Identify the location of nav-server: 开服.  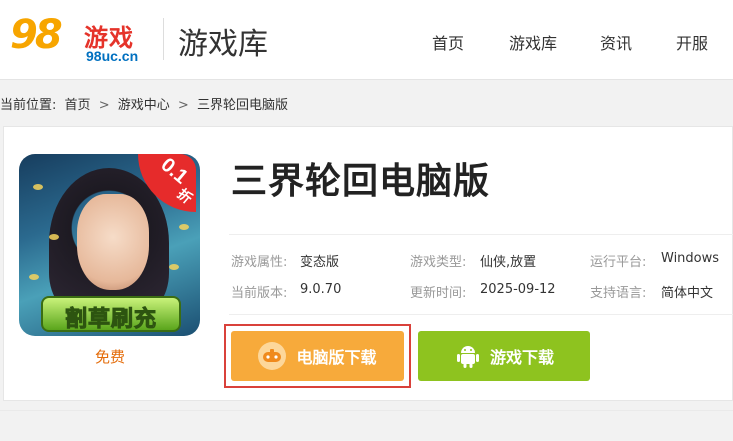
(692, 42).